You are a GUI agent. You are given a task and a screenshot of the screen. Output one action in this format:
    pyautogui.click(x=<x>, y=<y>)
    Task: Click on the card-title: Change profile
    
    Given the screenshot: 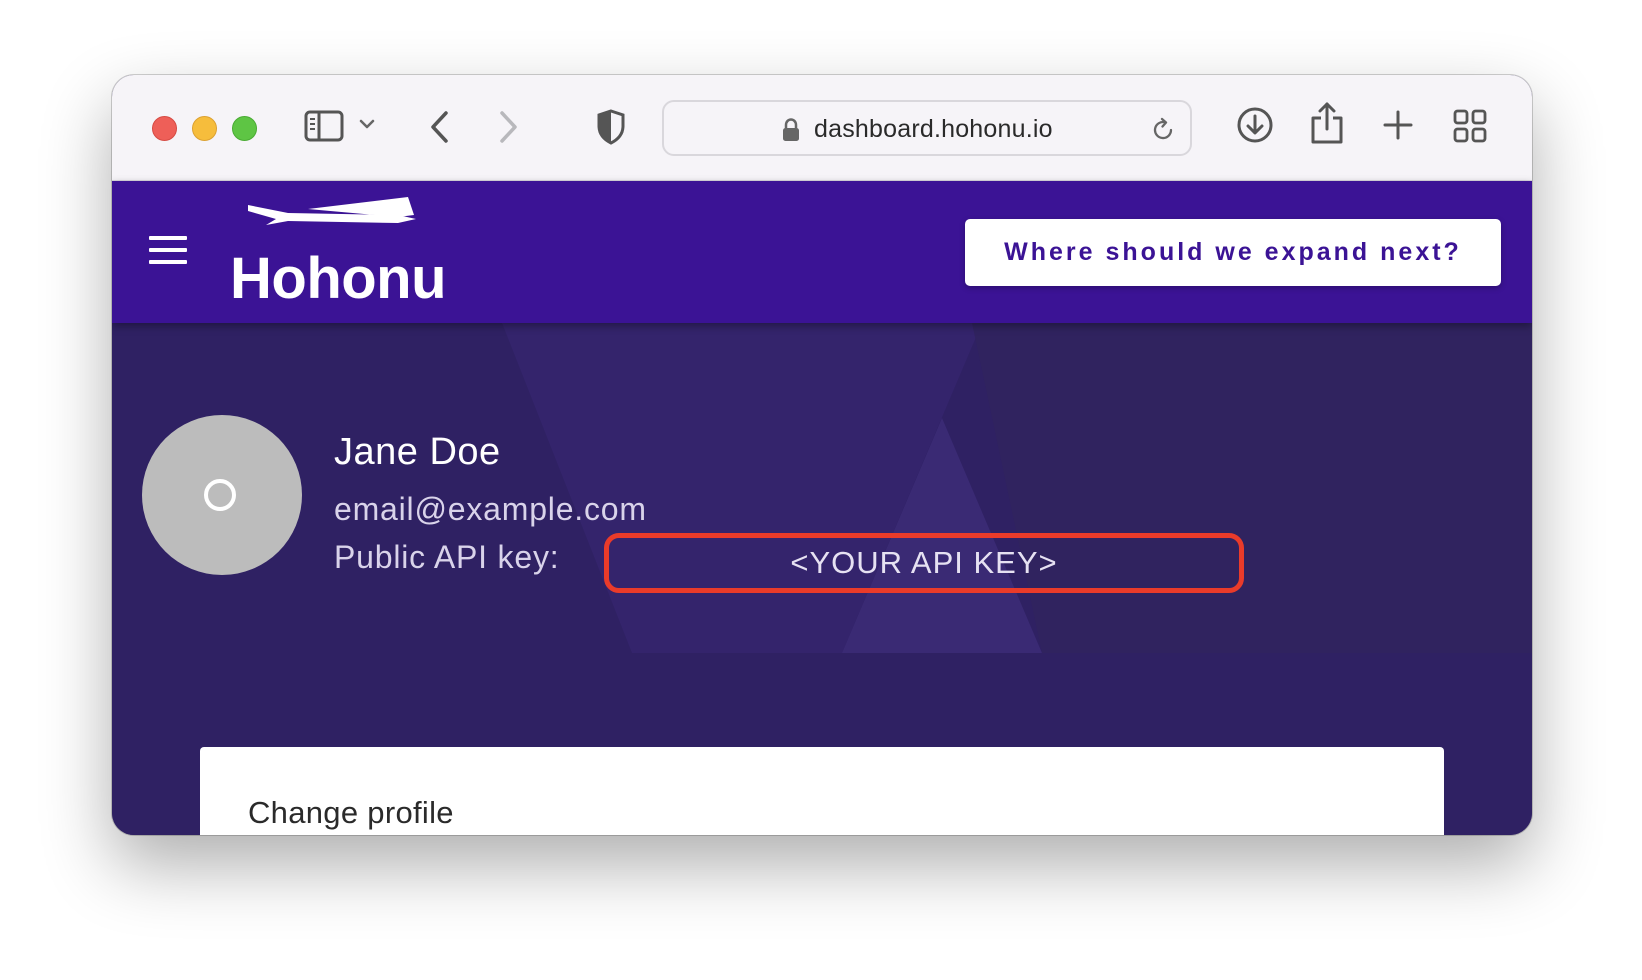 What is the action you would take?
    pyautogui.click(x=351, y=812)
    